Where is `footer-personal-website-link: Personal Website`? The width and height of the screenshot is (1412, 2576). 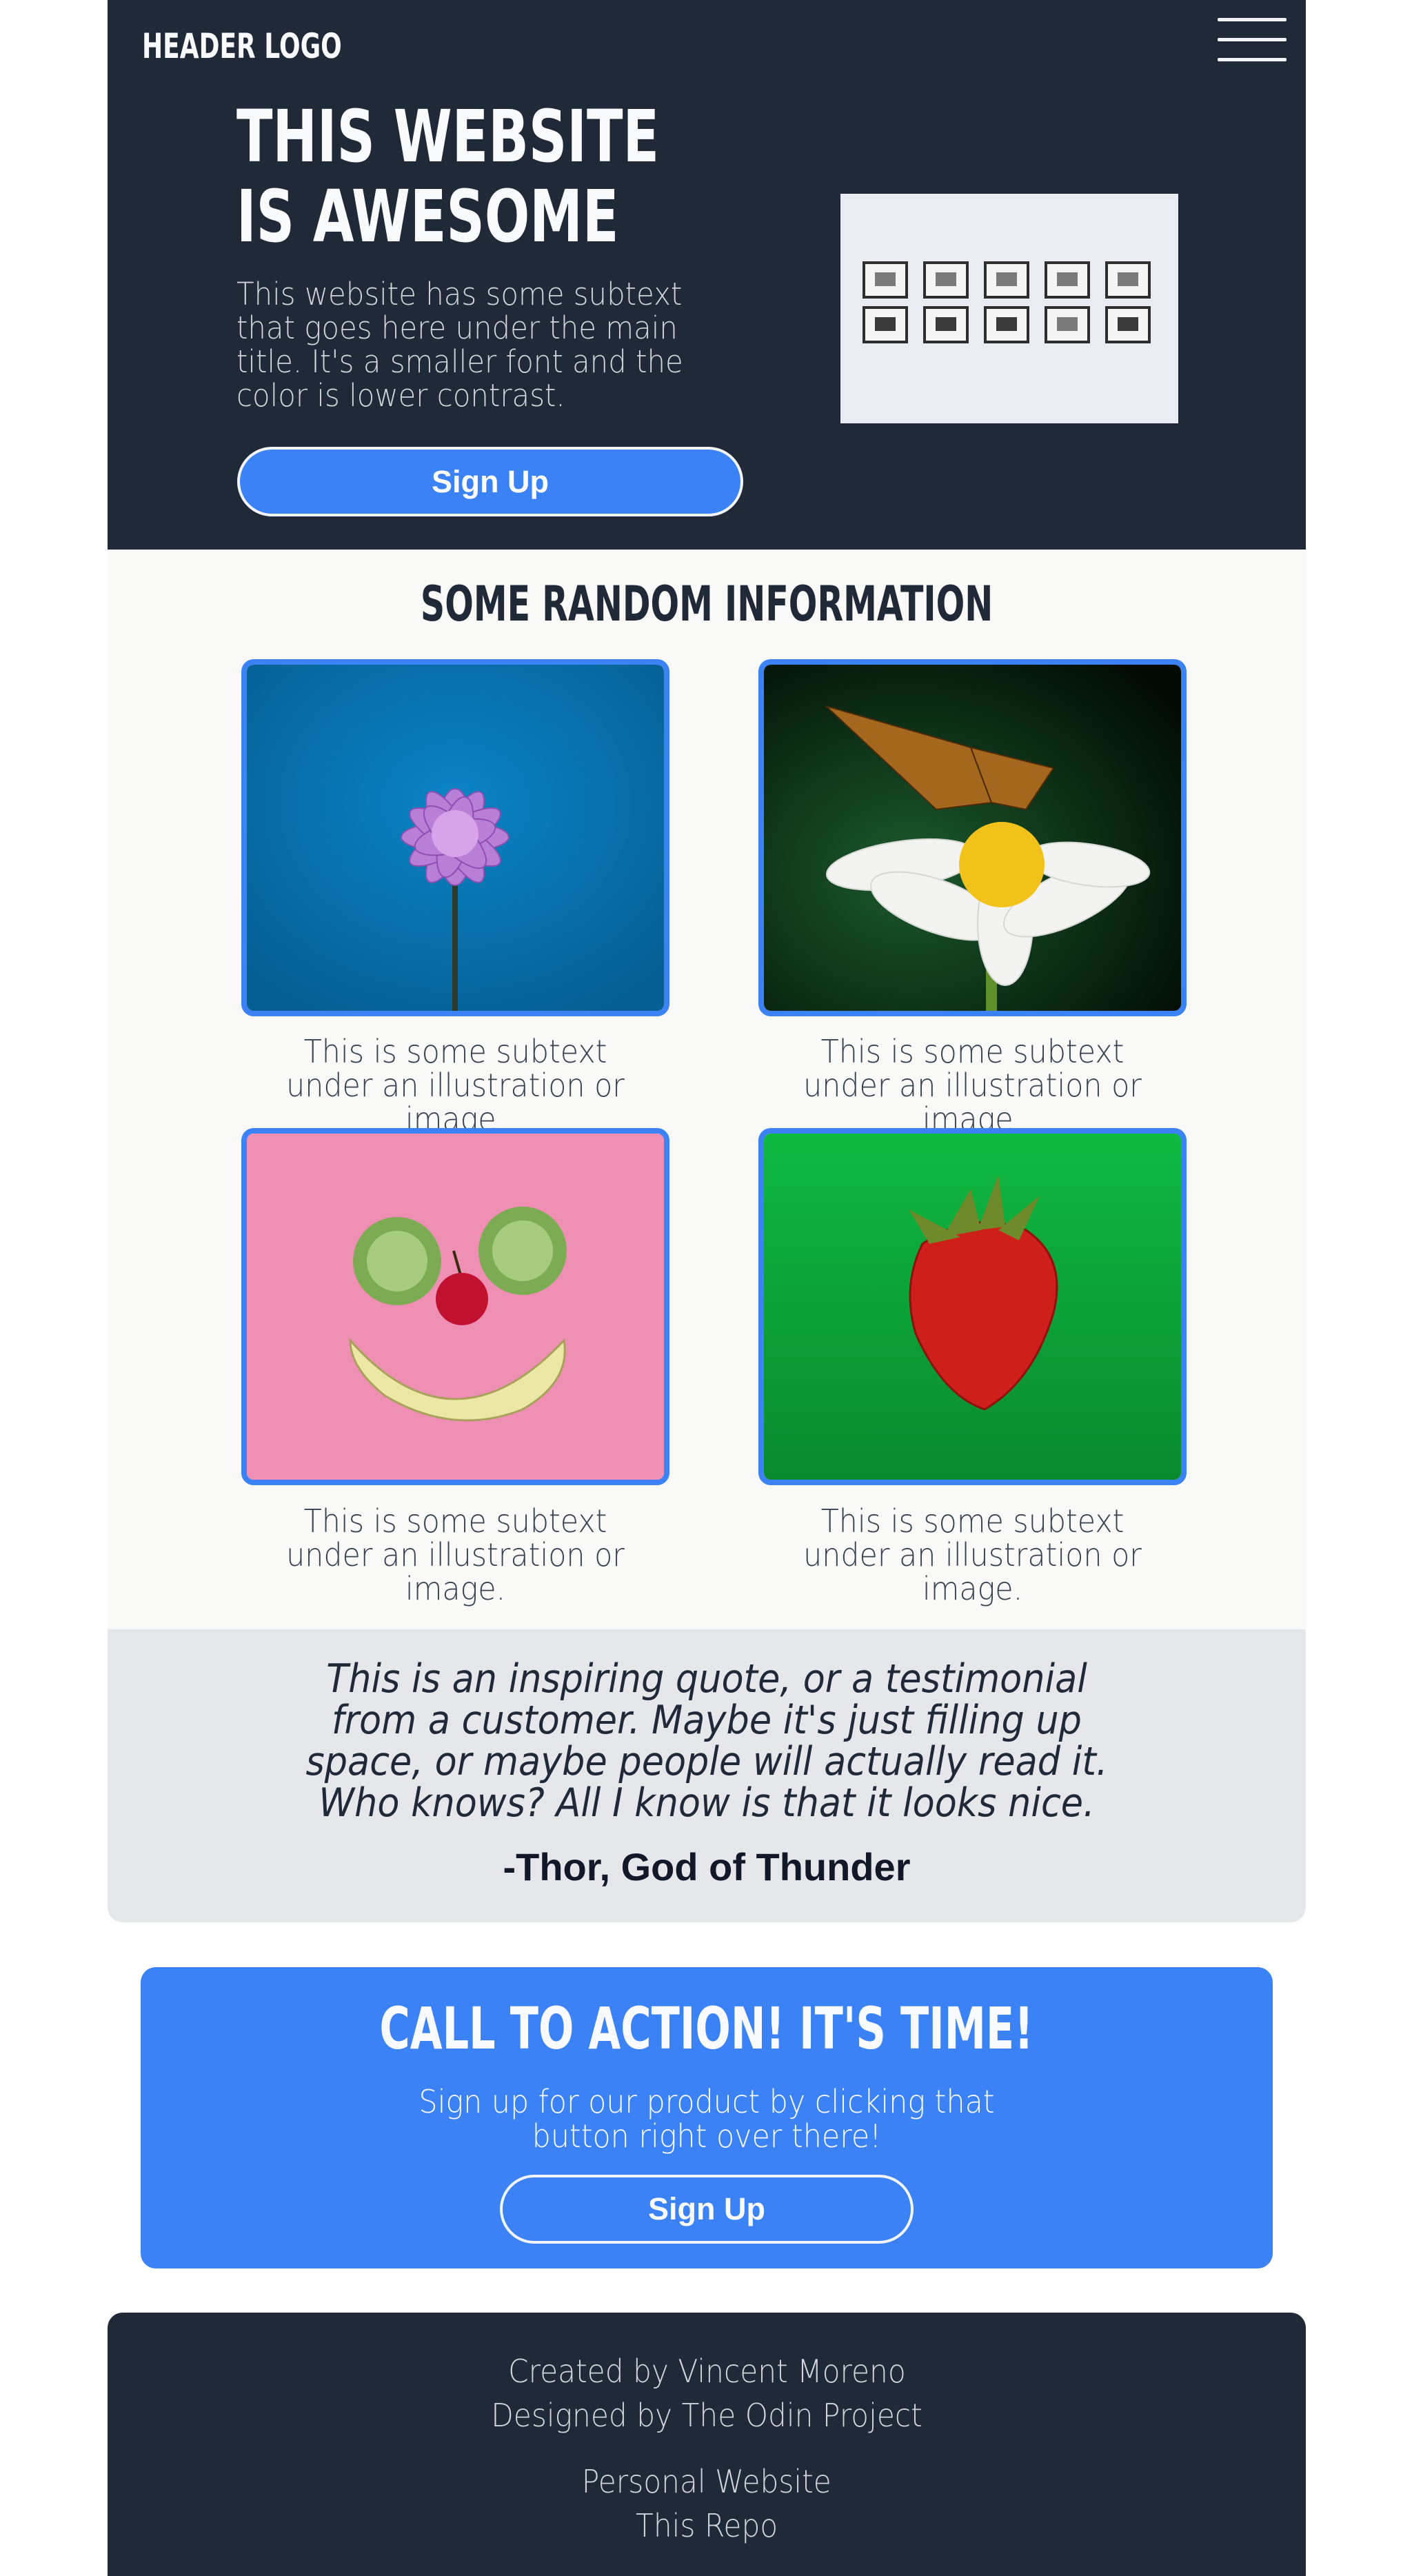
footer-personal-website-link: Personal Website is located at coordinates (707, 2481).